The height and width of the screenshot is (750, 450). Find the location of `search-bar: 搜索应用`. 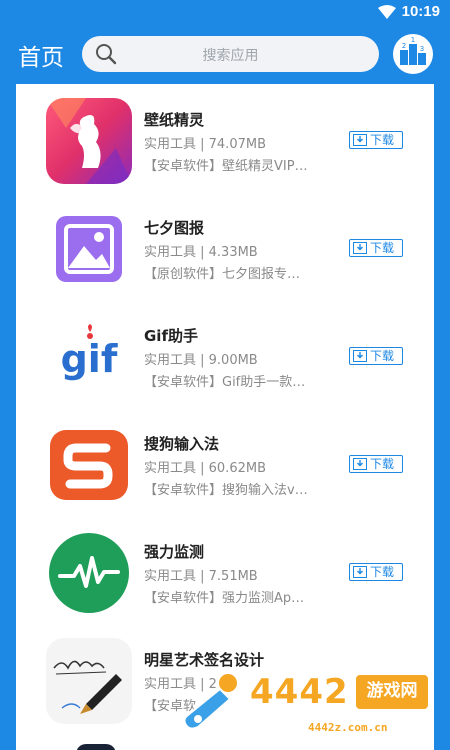

search-bar: 搜索应用 is located at coordinates (230, 54).